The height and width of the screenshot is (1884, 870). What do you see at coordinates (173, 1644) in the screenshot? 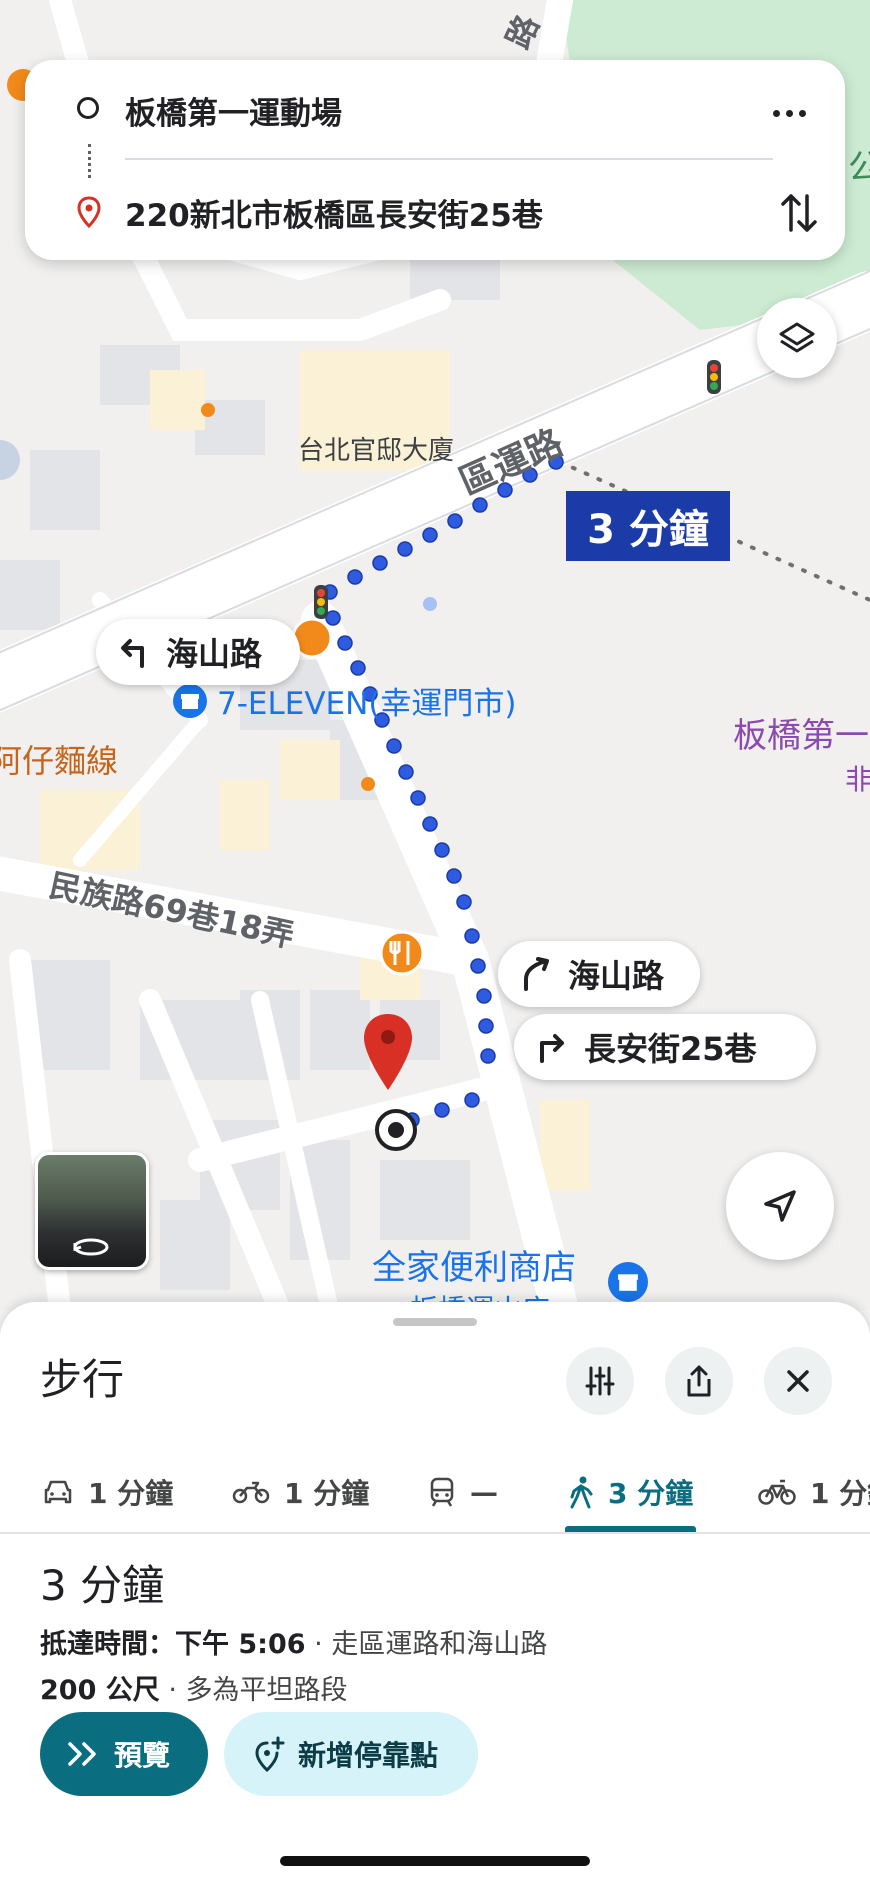
I see `arrival-time: 抵達時間：下午 5:06` at bounding box center [173, 1644].